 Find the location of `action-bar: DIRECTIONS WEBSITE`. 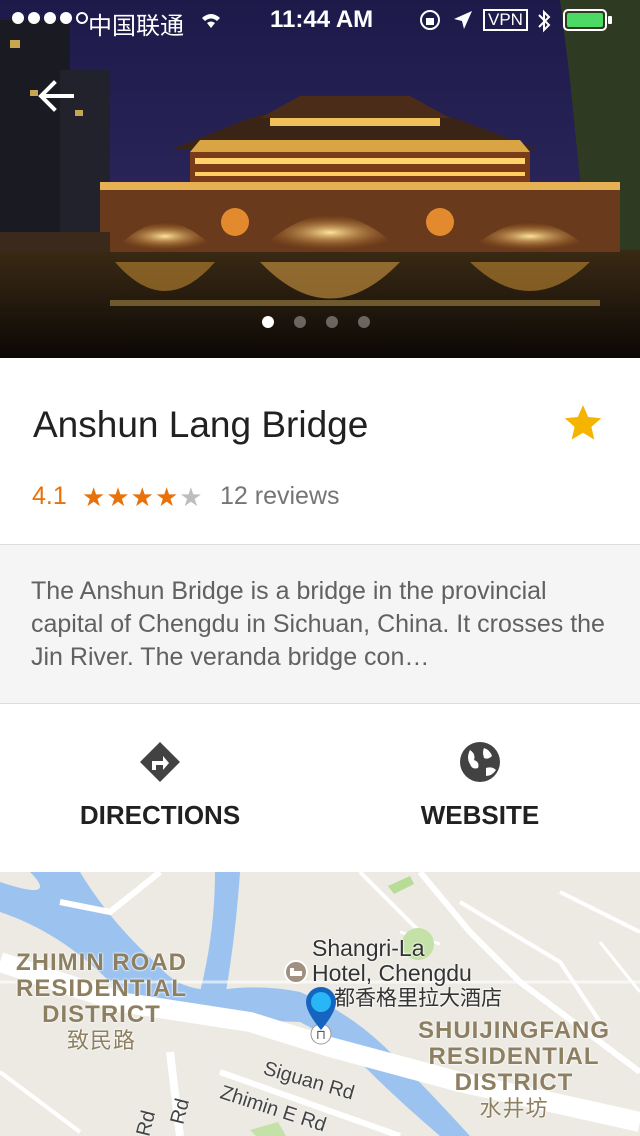

action-bar: DIRECTIONS WEBSITE is located at coordinates (320, 788).